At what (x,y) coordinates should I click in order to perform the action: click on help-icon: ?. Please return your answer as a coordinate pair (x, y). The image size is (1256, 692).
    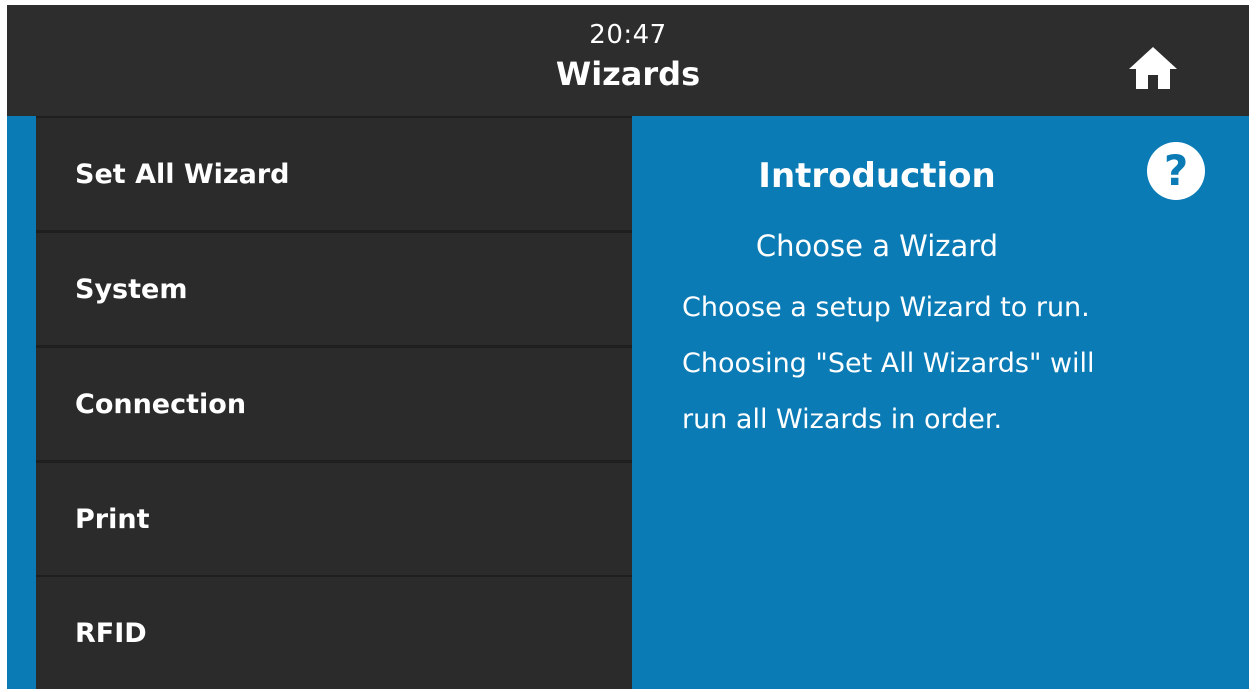
    Looking at the image, I should click on (1176, 170).